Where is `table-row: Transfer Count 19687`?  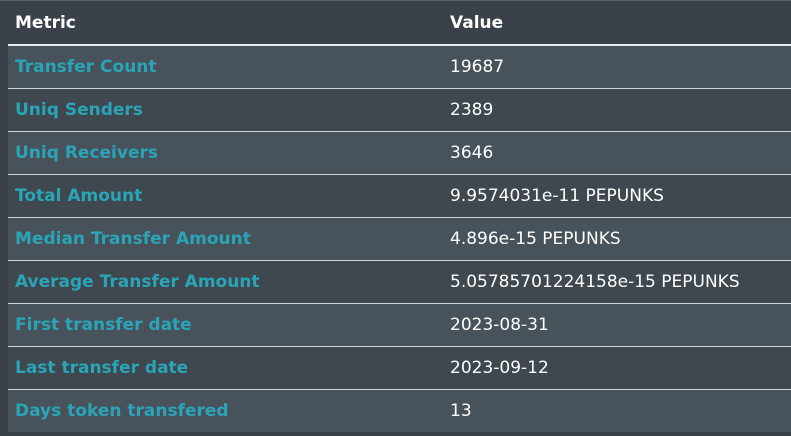 table-row: Transfer Count 19687 is located at coordinates (399, 67).